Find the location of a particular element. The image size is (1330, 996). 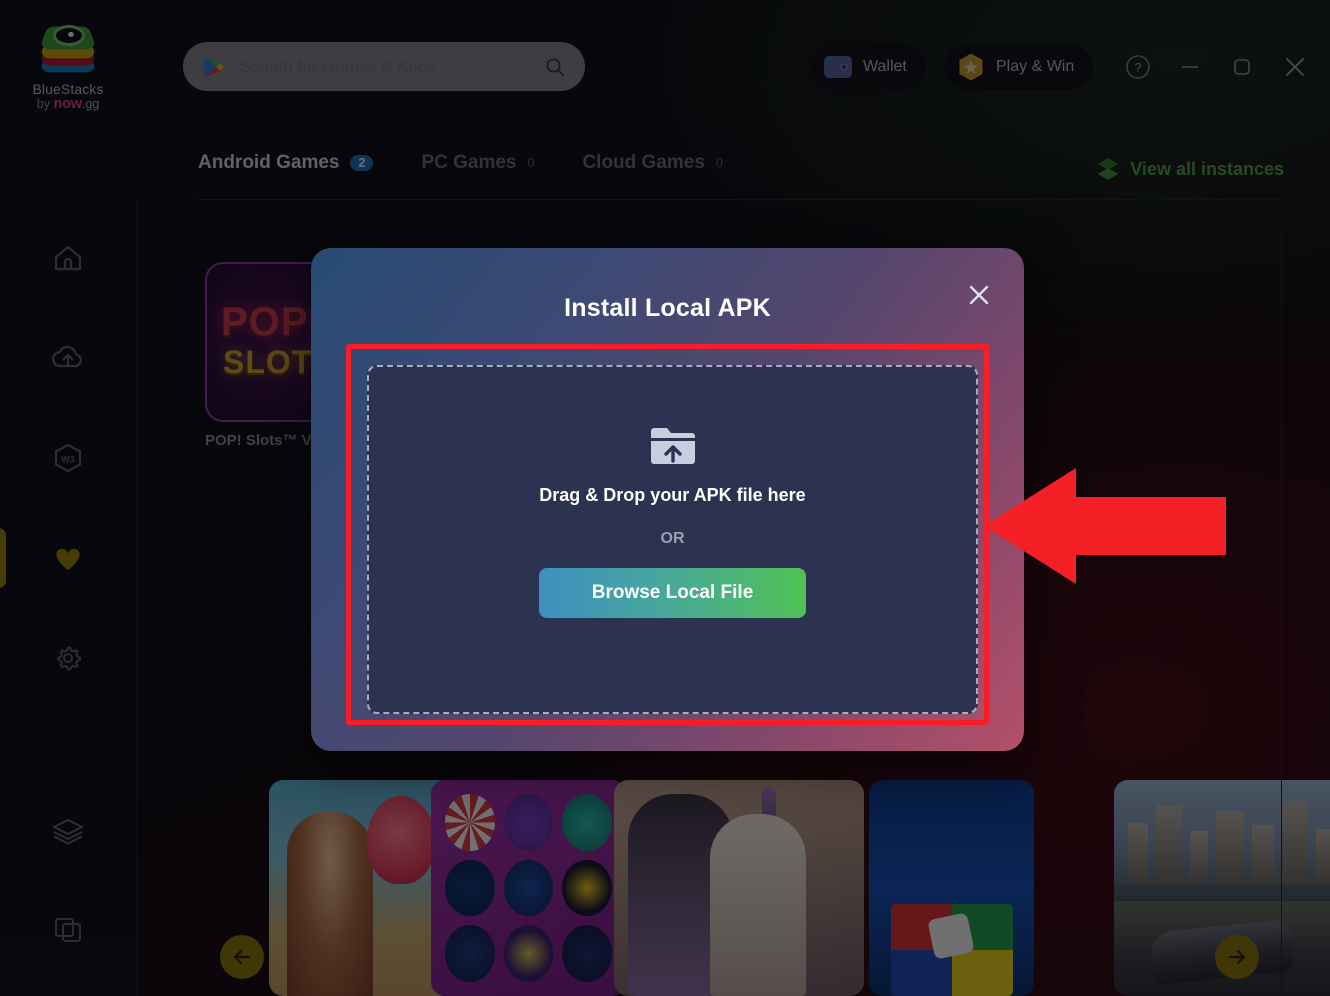

close-icon is located at coordinates (979, 295).